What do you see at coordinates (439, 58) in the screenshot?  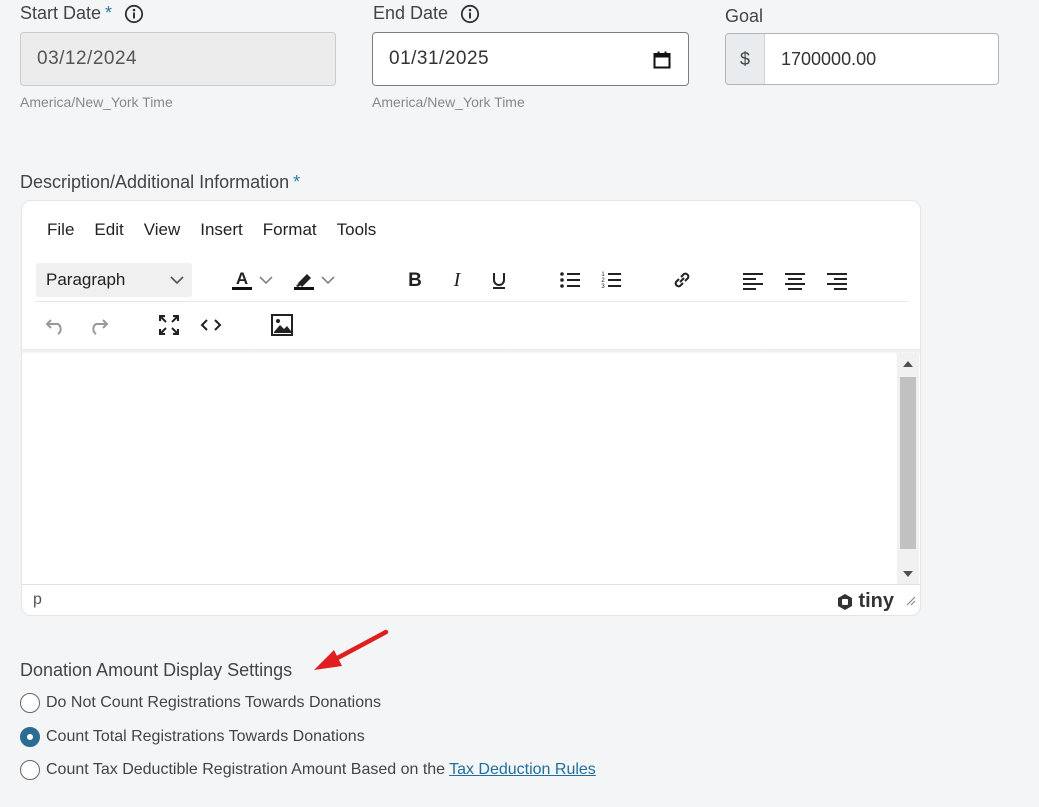 I see `end-date-value: 01/31/2025` at bounding box center [439, 58].